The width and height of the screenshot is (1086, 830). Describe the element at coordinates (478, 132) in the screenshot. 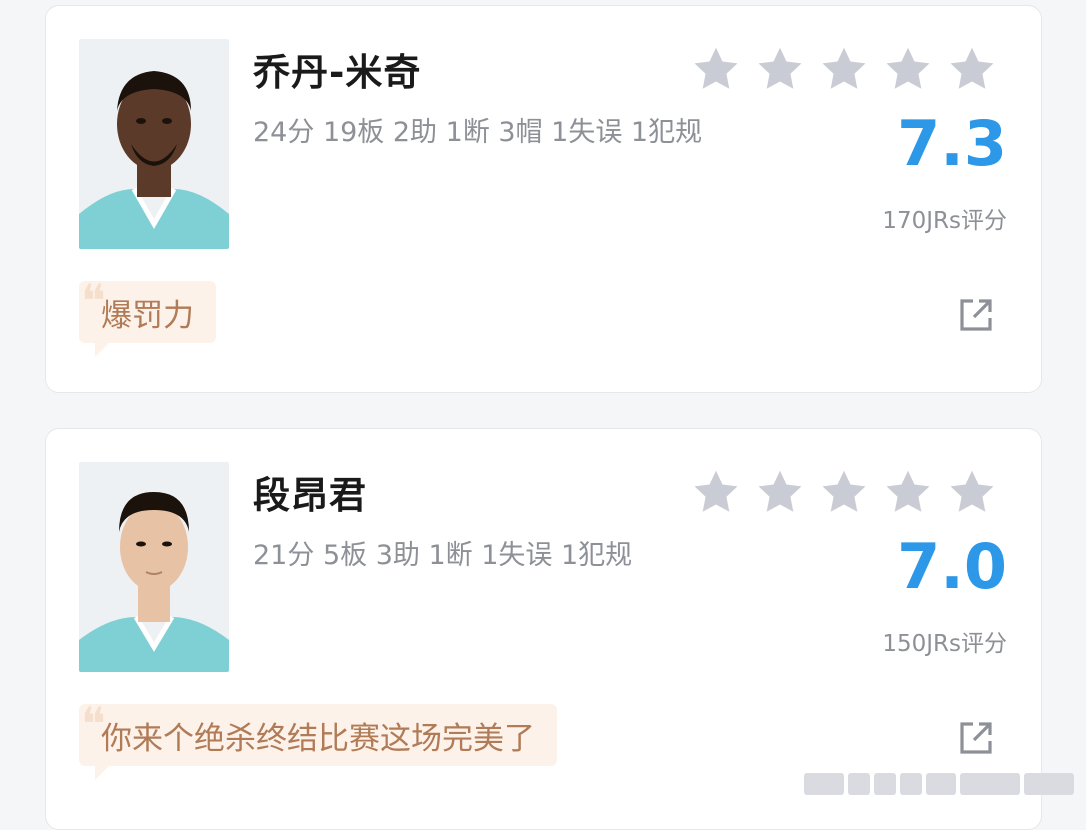

I see `player-stats: 24分 19板 2助 1断 3帽 1失误 1犯规` at that location.